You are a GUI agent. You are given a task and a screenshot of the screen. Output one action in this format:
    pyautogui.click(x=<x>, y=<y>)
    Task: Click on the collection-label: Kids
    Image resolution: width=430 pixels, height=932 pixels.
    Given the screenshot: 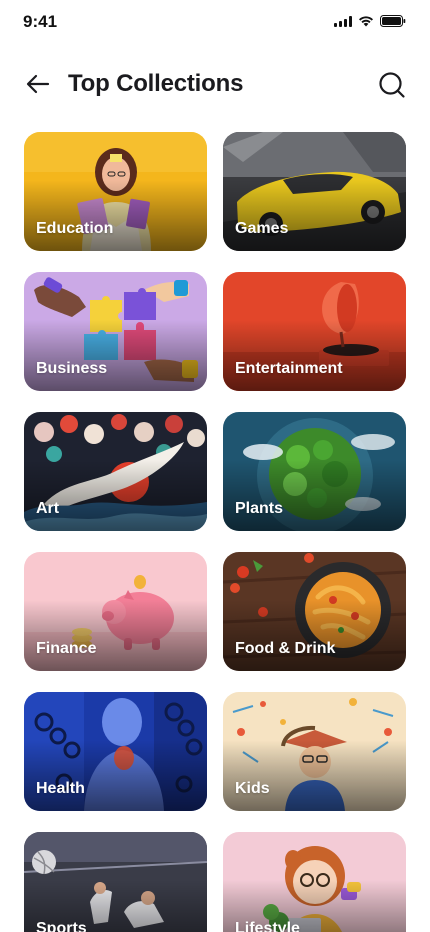 What is the action you would take?
    pyautogui.click(x=252, y=788)
    